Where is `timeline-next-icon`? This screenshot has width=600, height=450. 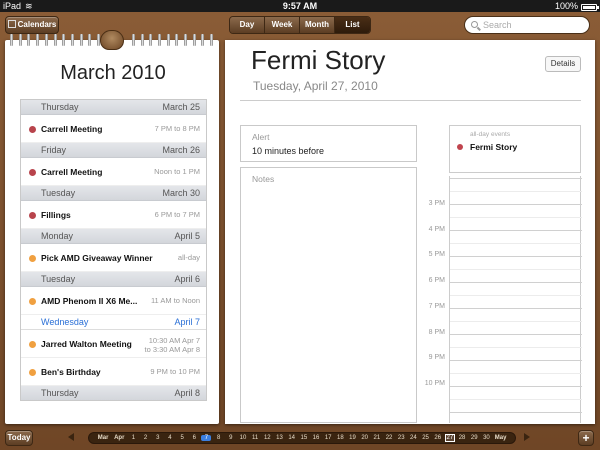 timeline-next-icon is located at coordinates (527, 437).